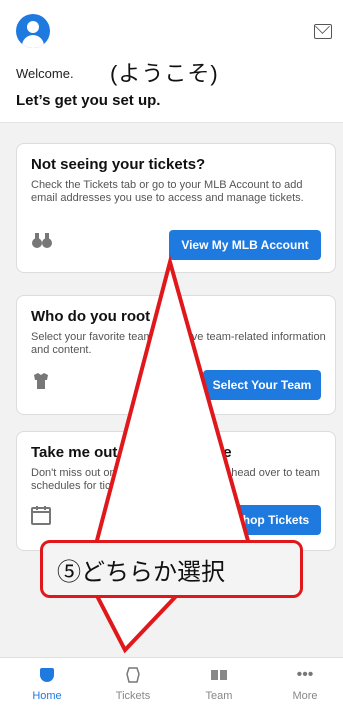 This screenshot has width=343, height=715. What do you see at coordinates (133, 696) in the screenshot?
I see `nav-label: Tickets` at bounding box center [133, 696].